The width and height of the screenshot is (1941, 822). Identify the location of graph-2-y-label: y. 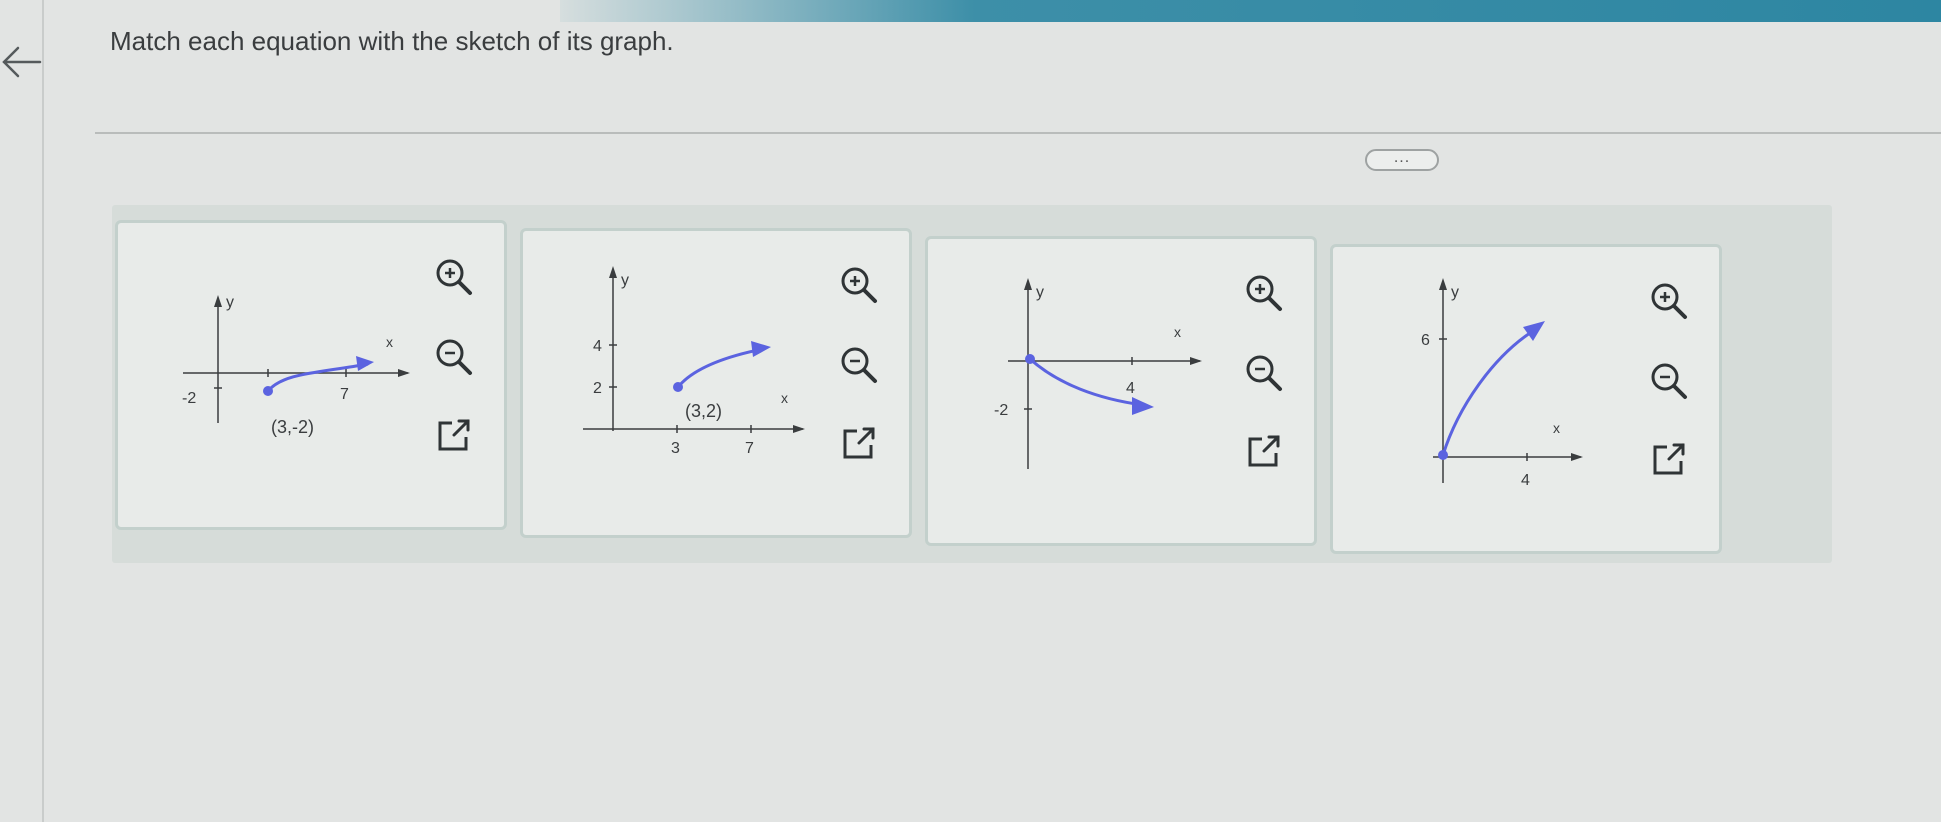
(625, 280).